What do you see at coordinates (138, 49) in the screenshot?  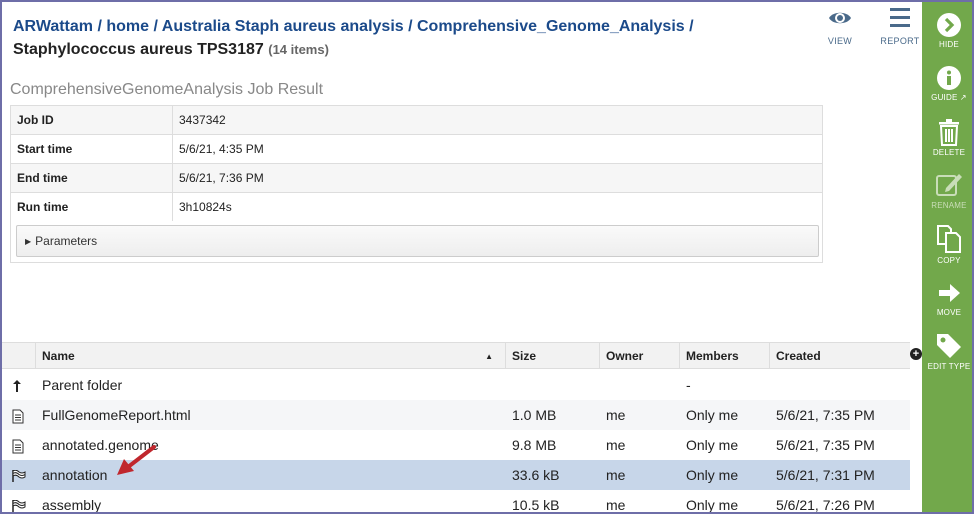 I see `breadcrumb-current: Staphylococcus aureus TPS3187` at bounding box center [138, 49].